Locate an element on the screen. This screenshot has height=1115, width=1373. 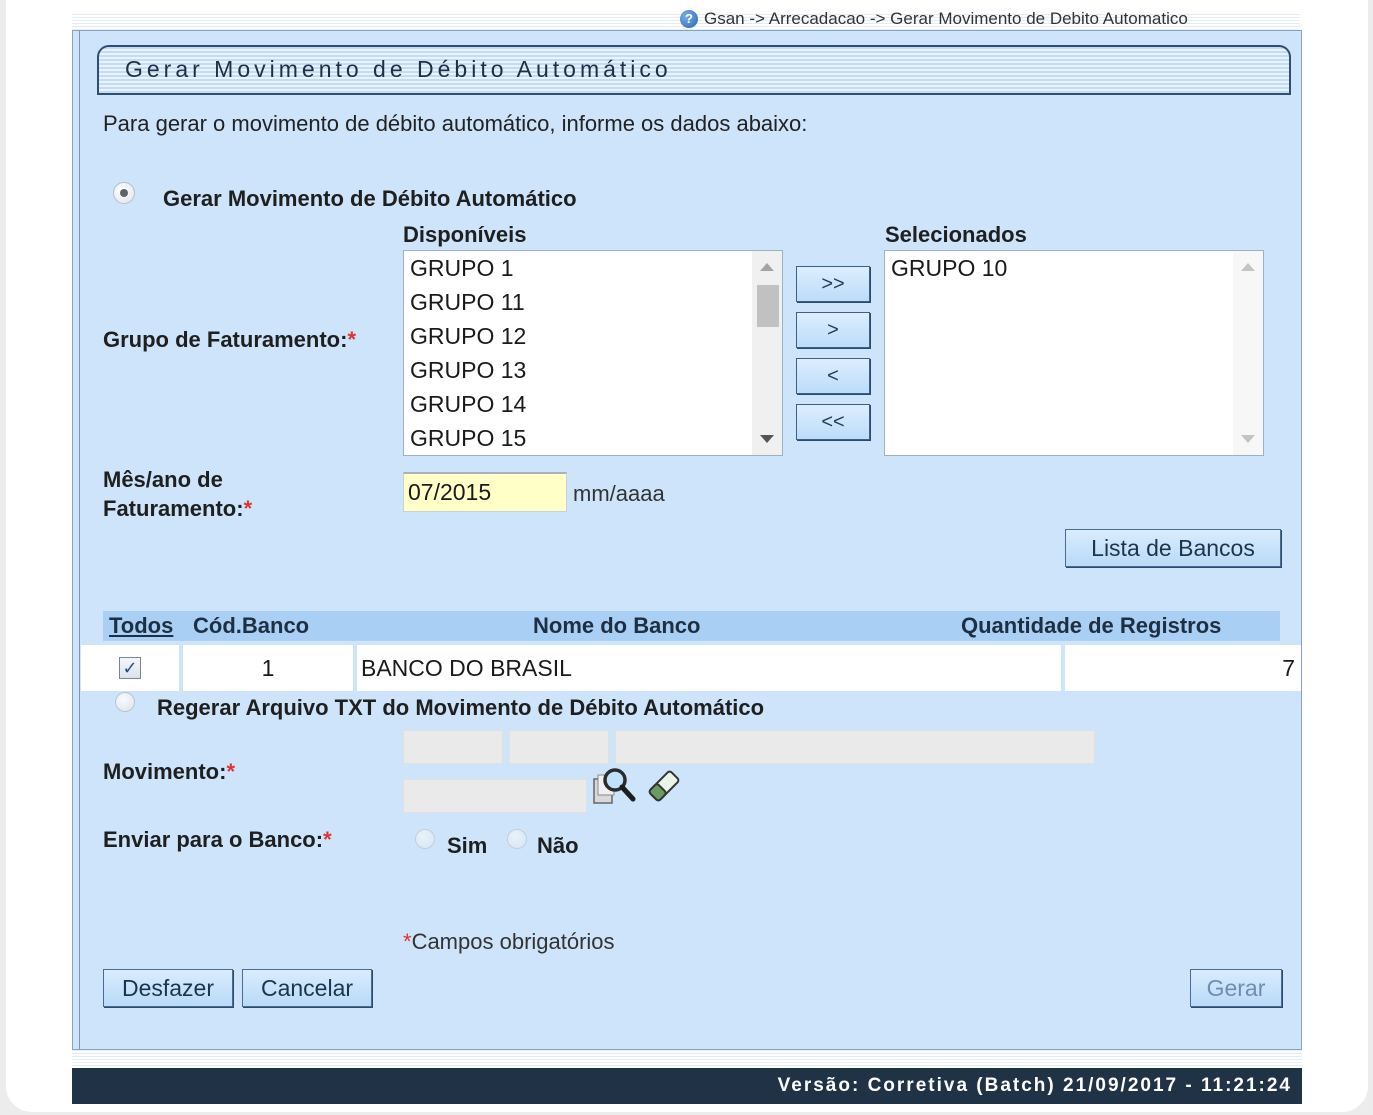
enviar-sim-label: Sim is located at coordinates (467, 845).